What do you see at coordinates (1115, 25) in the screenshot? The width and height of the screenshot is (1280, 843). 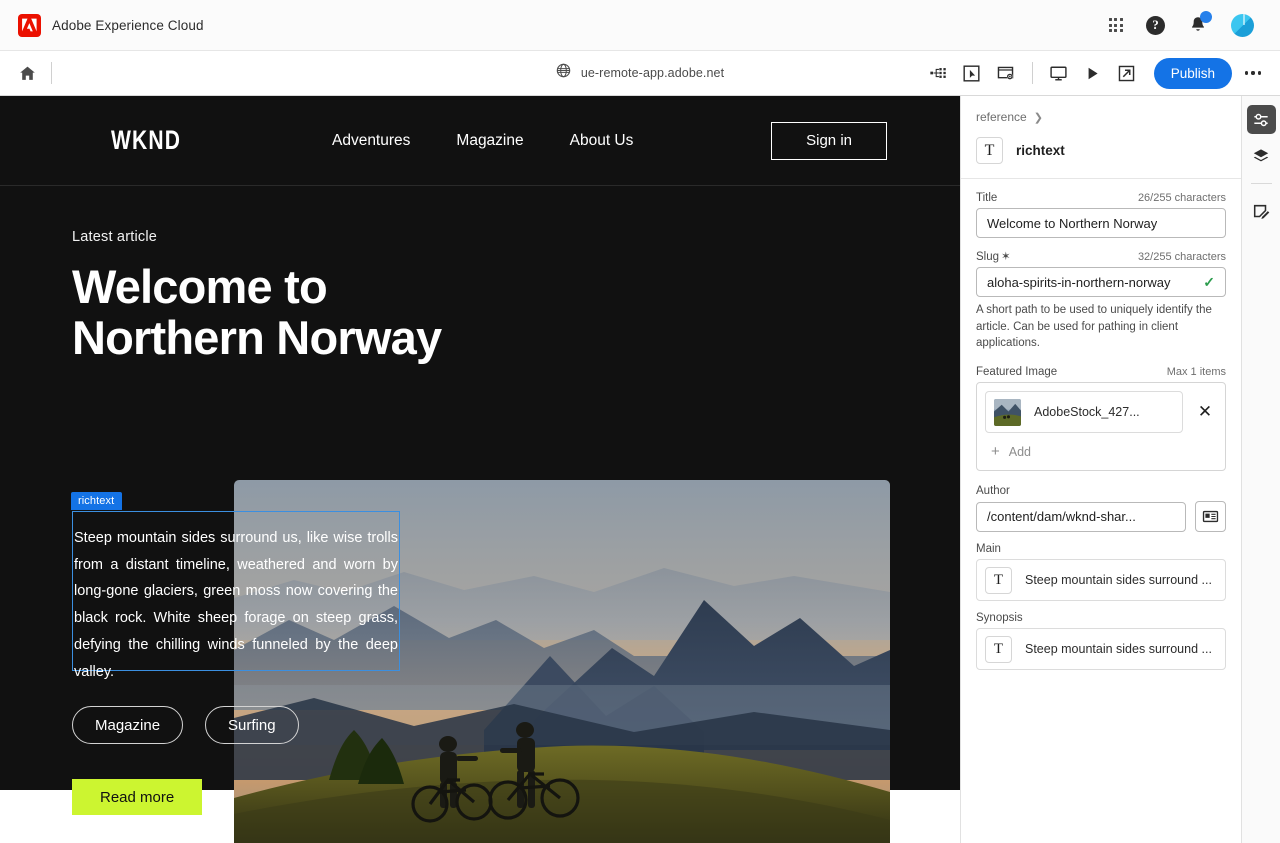 I see `app-grid-icon` at bounding box center [1115, 25].